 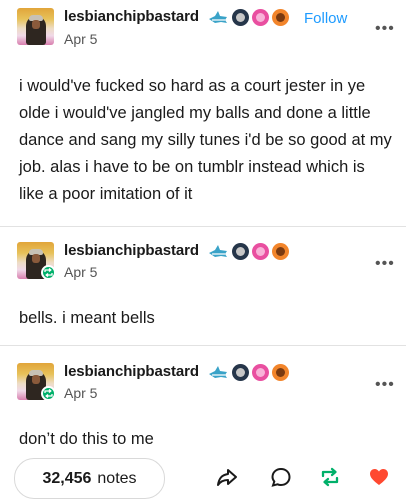 I want to click on post-body: don’t do this to me, so click(x=86, y=439).